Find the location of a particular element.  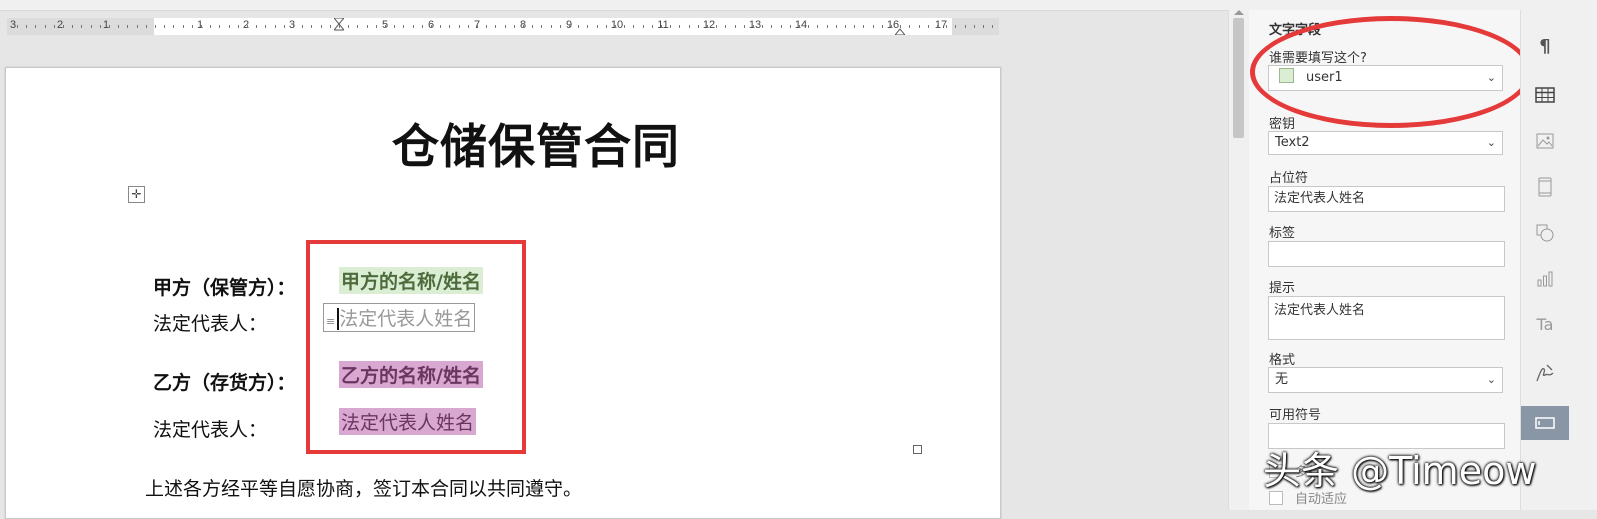

ruler-number: 11 is located at coordinates (663, 25).